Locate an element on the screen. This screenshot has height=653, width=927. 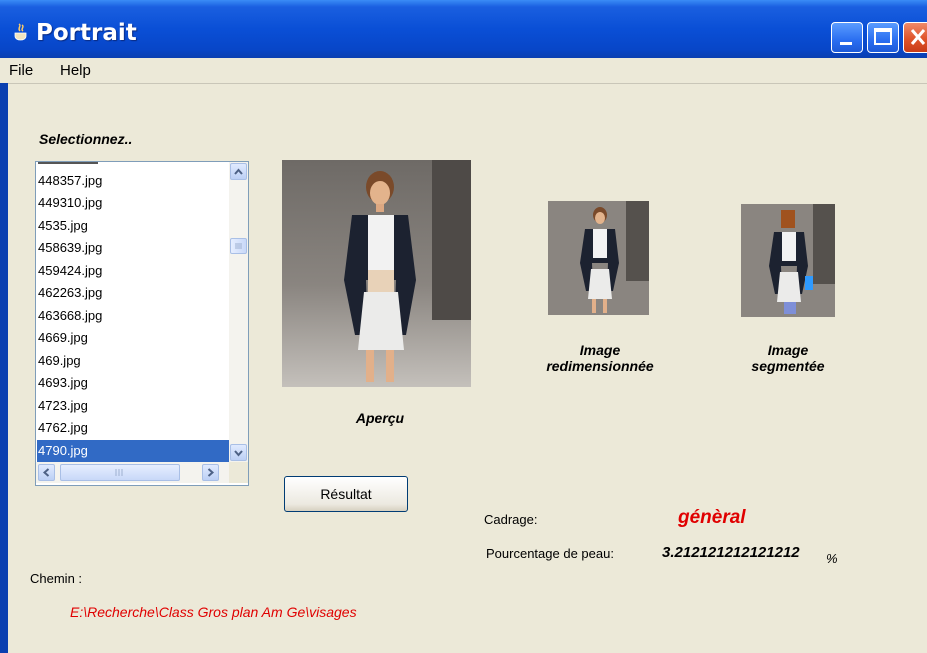
list-item: 462263.jpg is located at coordinates (133, 293).